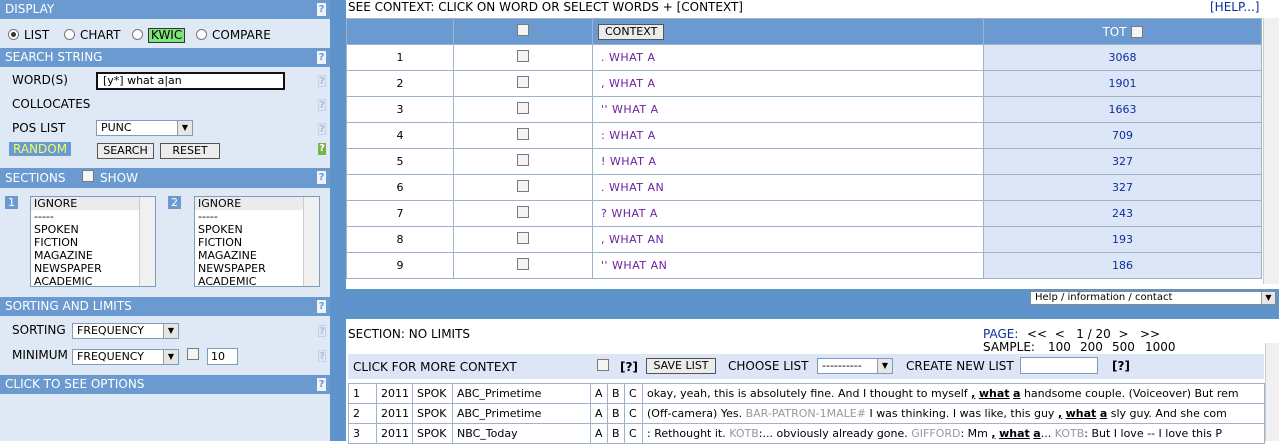 The image size is (1279, 444). What do you see at coordinates (1093, 334) in the screenshot?
I see `page-navigation: << < 1 / 20 > >>` at bounding box center [1093, 334].